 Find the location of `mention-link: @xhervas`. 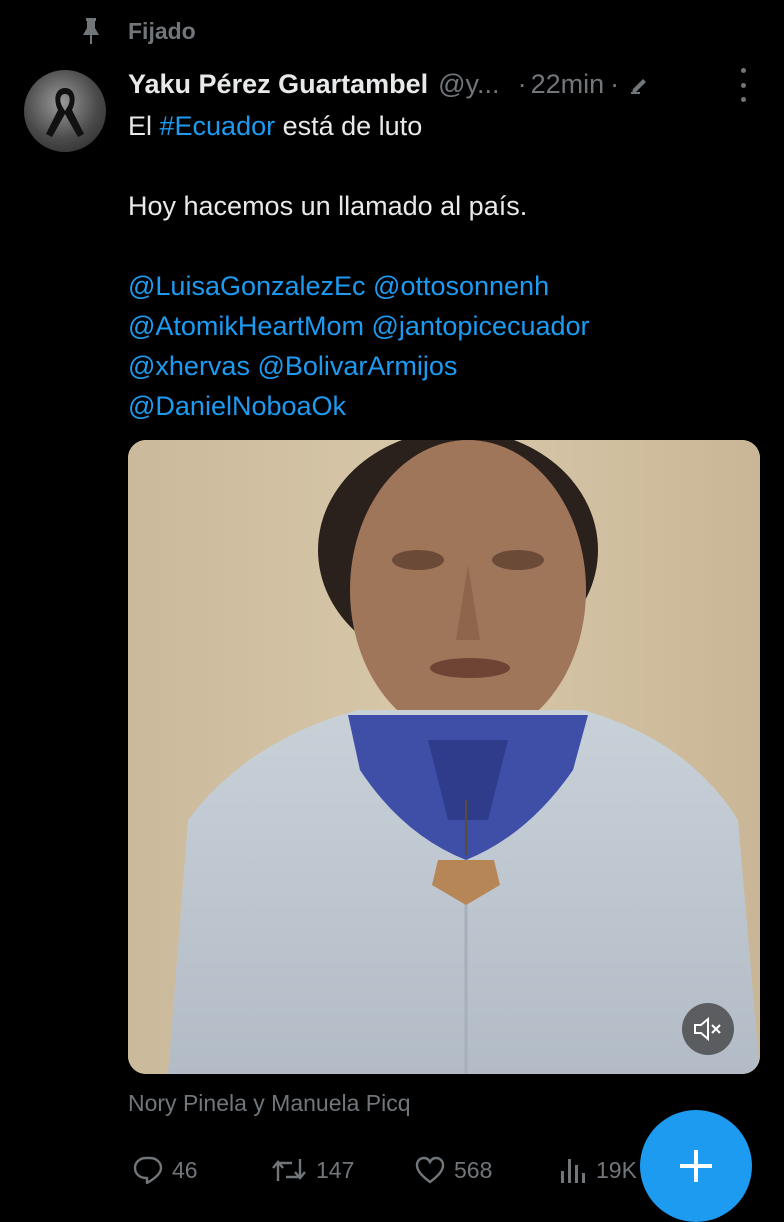

mention-link: @xhervas is located at coordinates (189, 366).